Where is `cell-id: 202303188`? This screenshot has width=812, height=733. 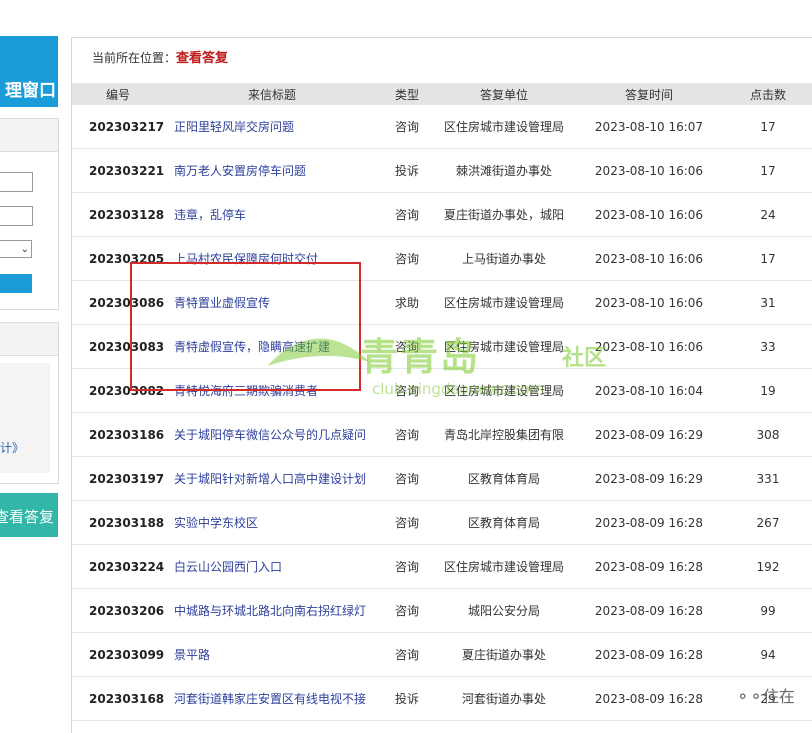
cell-id: 202303188 is located at coordinates (118, 522).